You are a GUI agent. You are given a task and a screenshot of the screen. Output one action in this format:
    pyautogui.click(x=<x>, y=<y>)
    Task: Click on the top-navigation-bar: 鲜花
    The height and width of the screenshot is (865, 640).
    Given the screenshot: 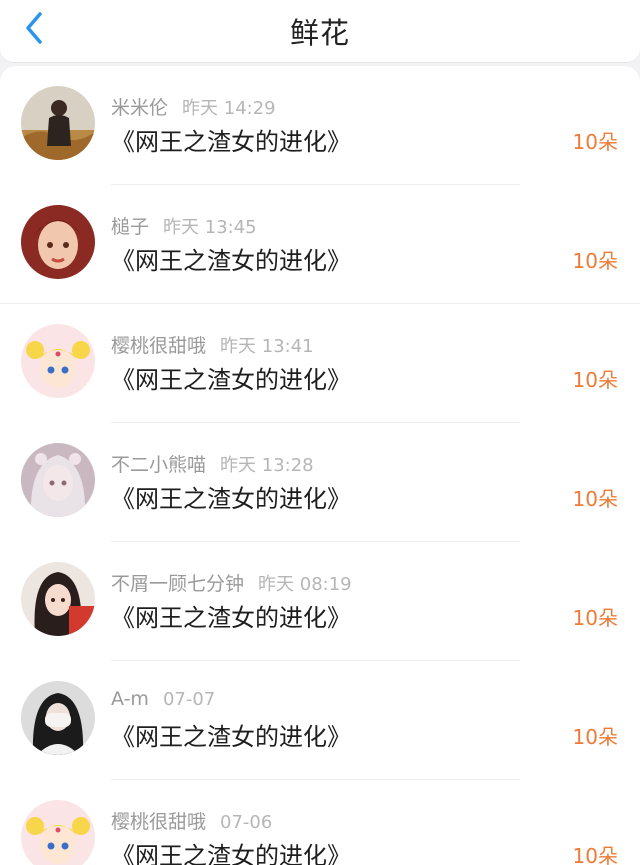 What is the action you would take?
    pyautogui.click(x=320, y=31)
    